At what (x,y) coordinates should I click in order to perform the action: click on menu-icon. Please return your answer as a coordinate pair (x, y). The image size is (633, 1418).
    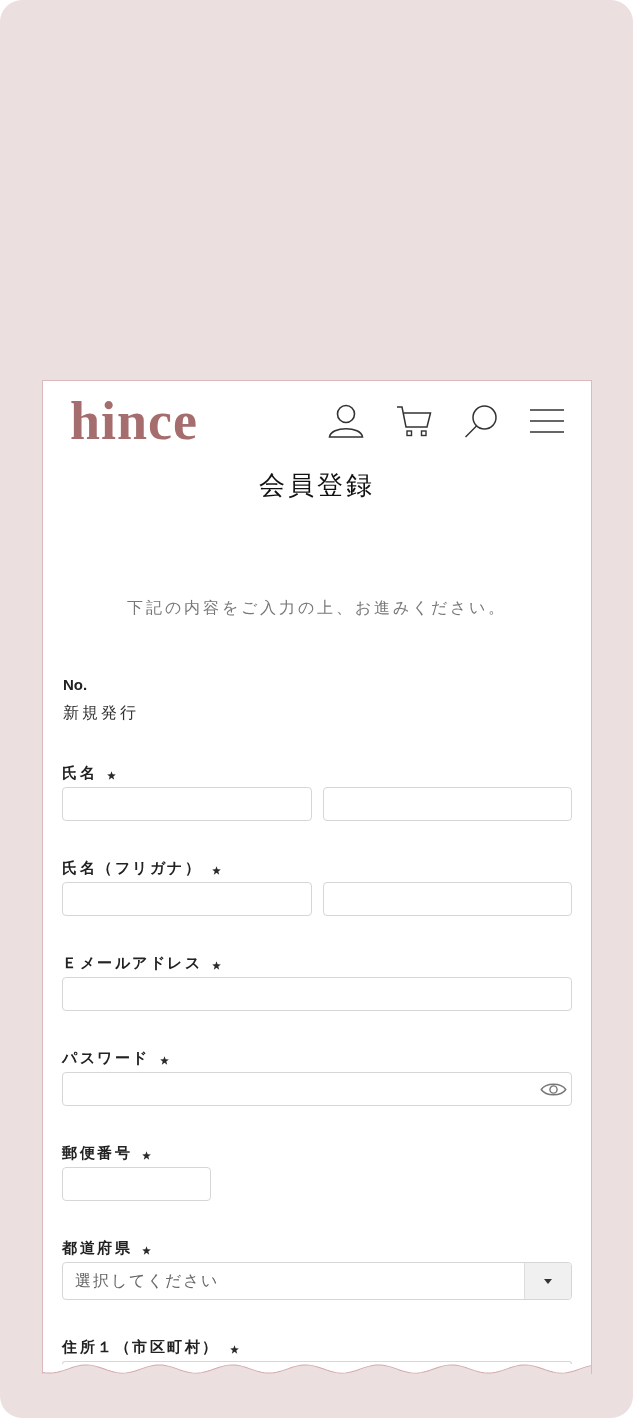
    Looking at the image, I should click on (547, 421).